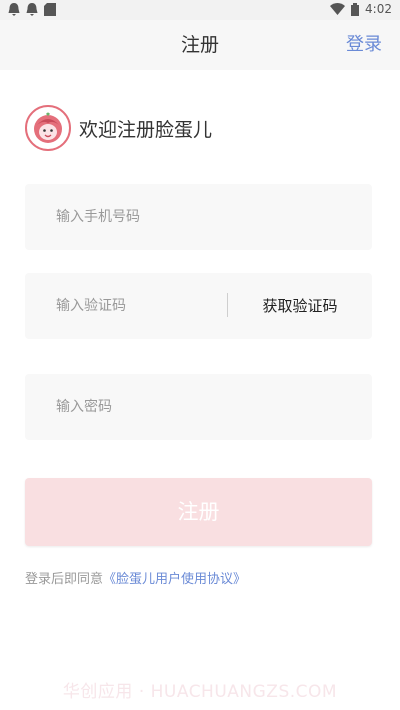 This screenshot has width=400, height=710. Describe the element at coordinates (125, 306) in the screenshot. I see `code-input` at that location.